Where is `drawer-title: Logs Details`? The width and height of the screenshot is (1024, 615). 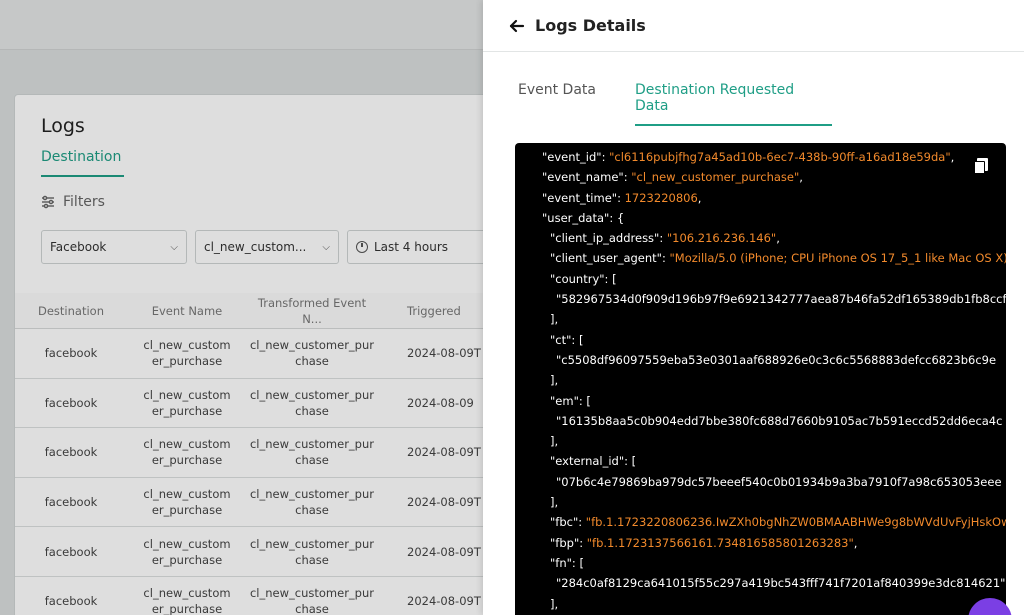 drawer-title: Logs Details is located at coordinates (590, 25).